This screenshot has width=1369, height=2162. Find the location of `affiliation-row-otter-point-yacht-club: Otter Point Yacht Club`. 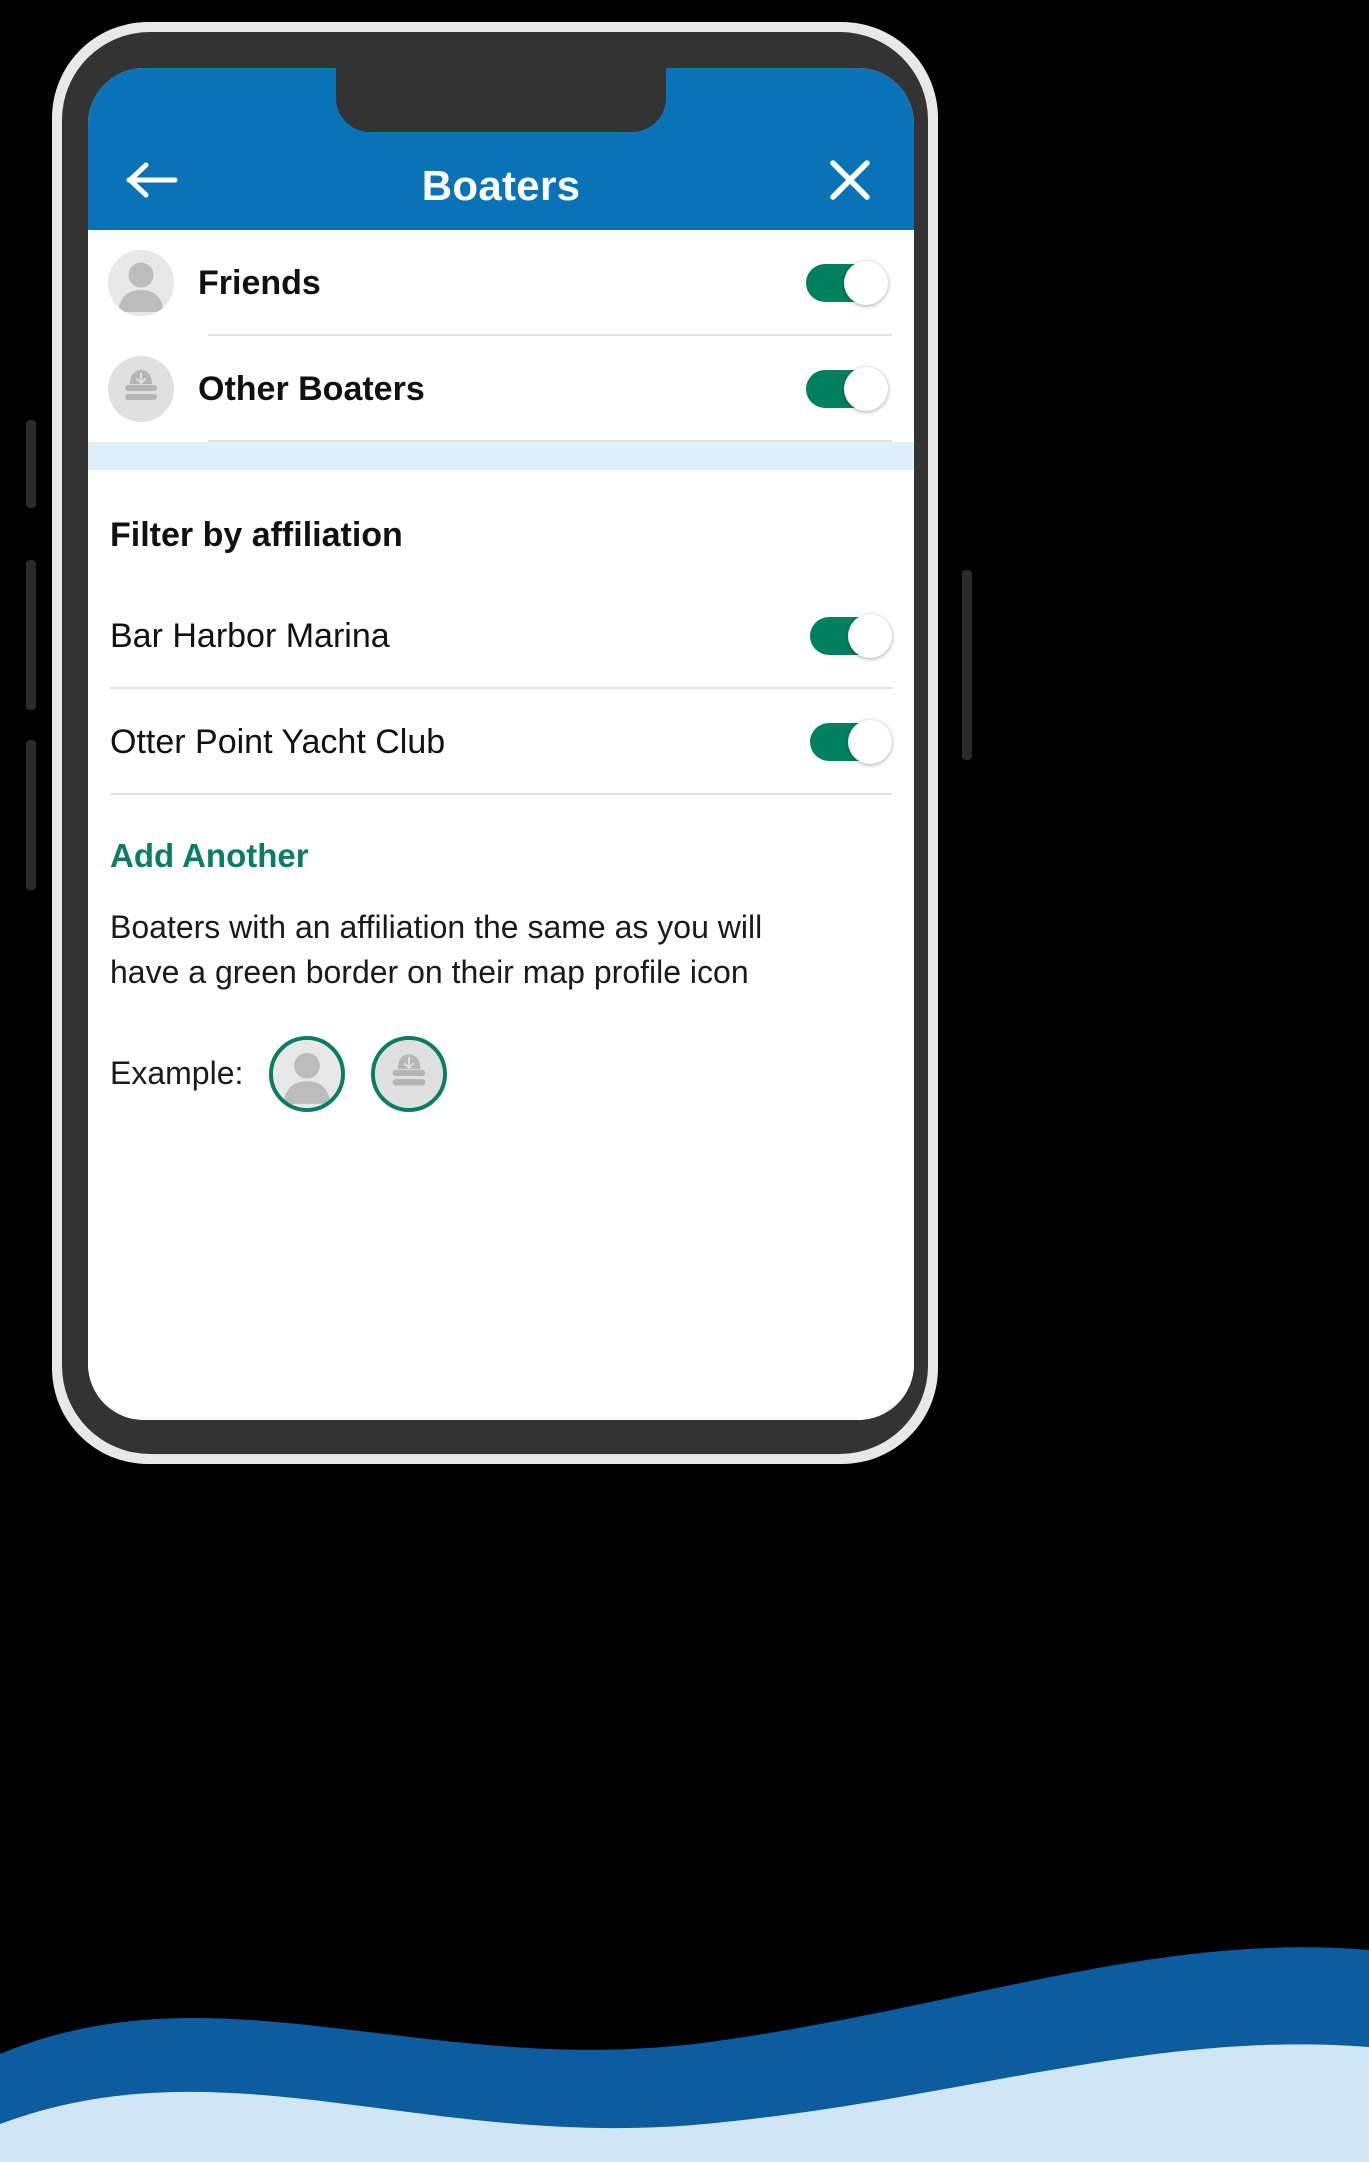

affiliation-row-otter-point-yacht-club: Otter Point Yacht Club is located at coordinates (501, 742).